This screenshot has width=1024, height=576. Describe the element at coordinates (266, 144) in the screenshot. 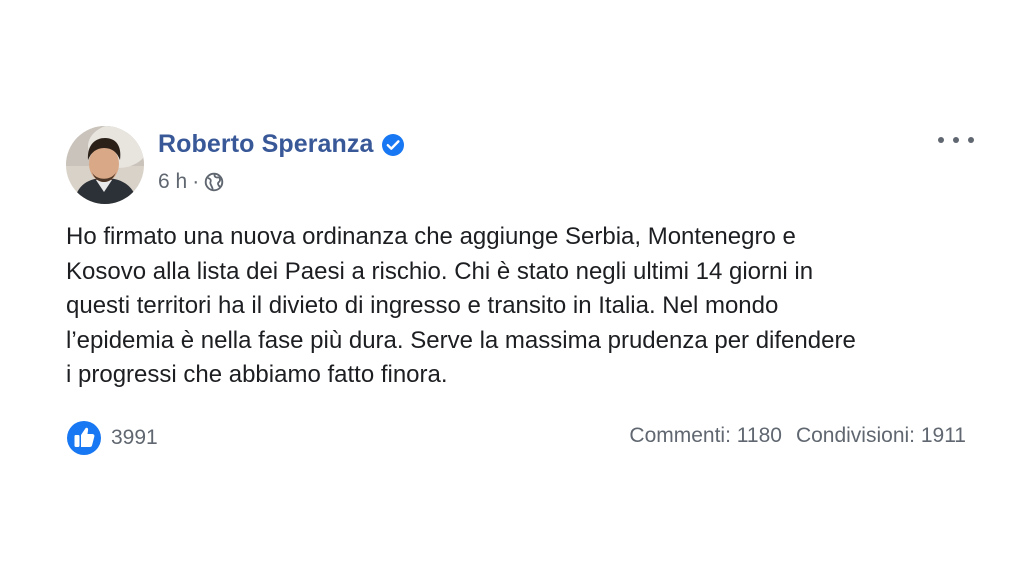

I see `author-name: Roberto Speranza` at that location.